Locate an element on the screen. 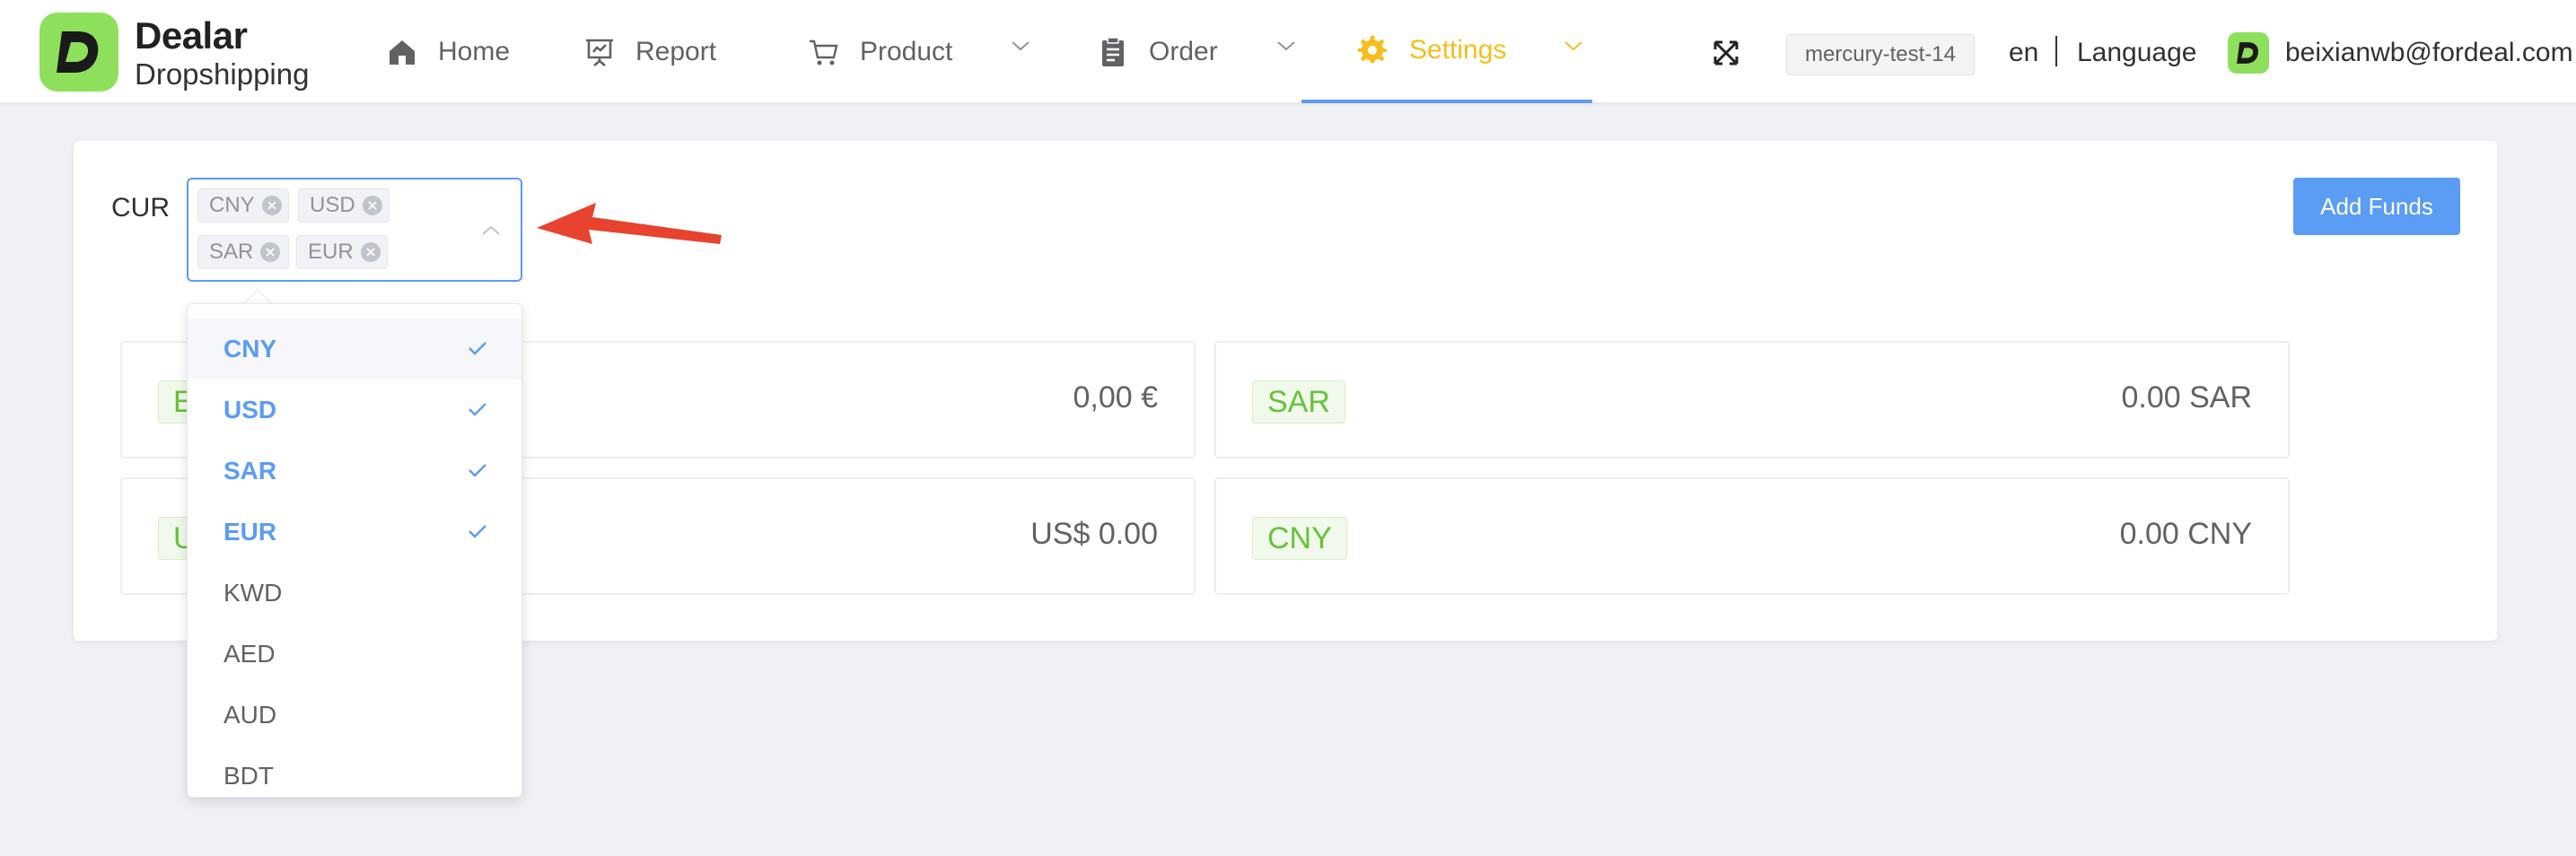  brand-title: Dealar is located at coordinates (191, 35).